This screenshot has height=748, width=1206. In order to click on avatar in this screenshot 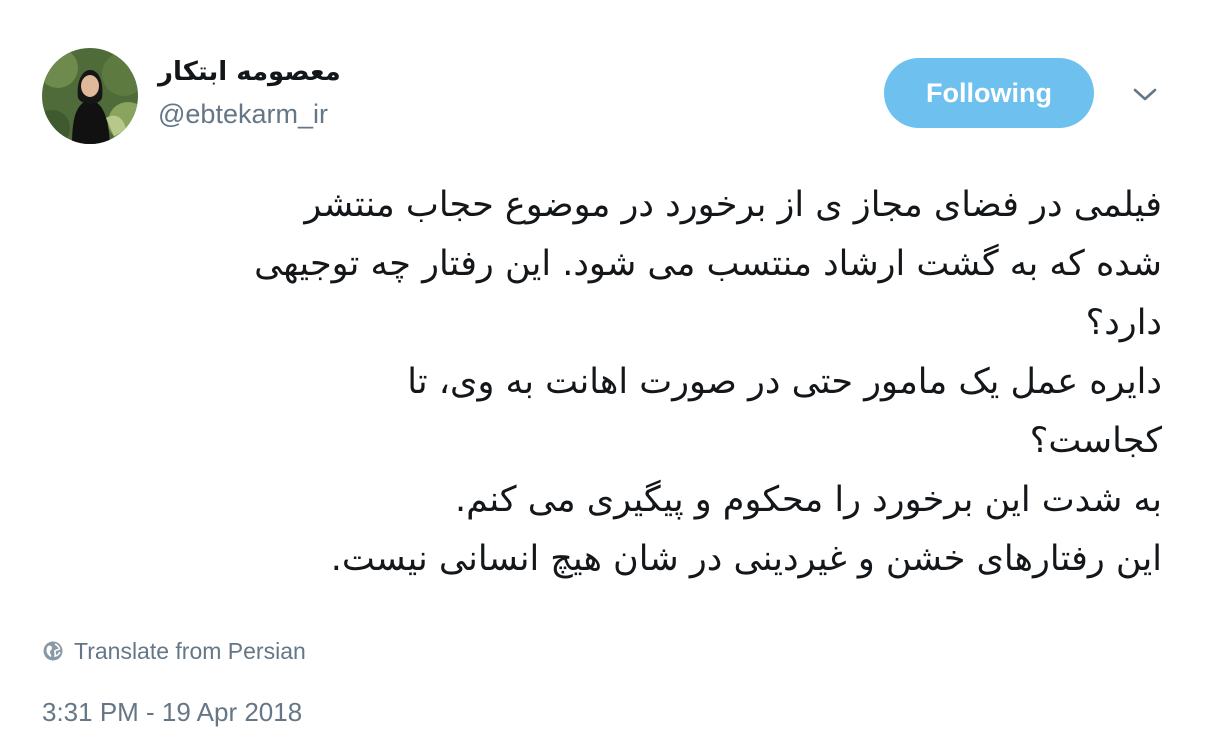, I will do `click(90, 96)`.